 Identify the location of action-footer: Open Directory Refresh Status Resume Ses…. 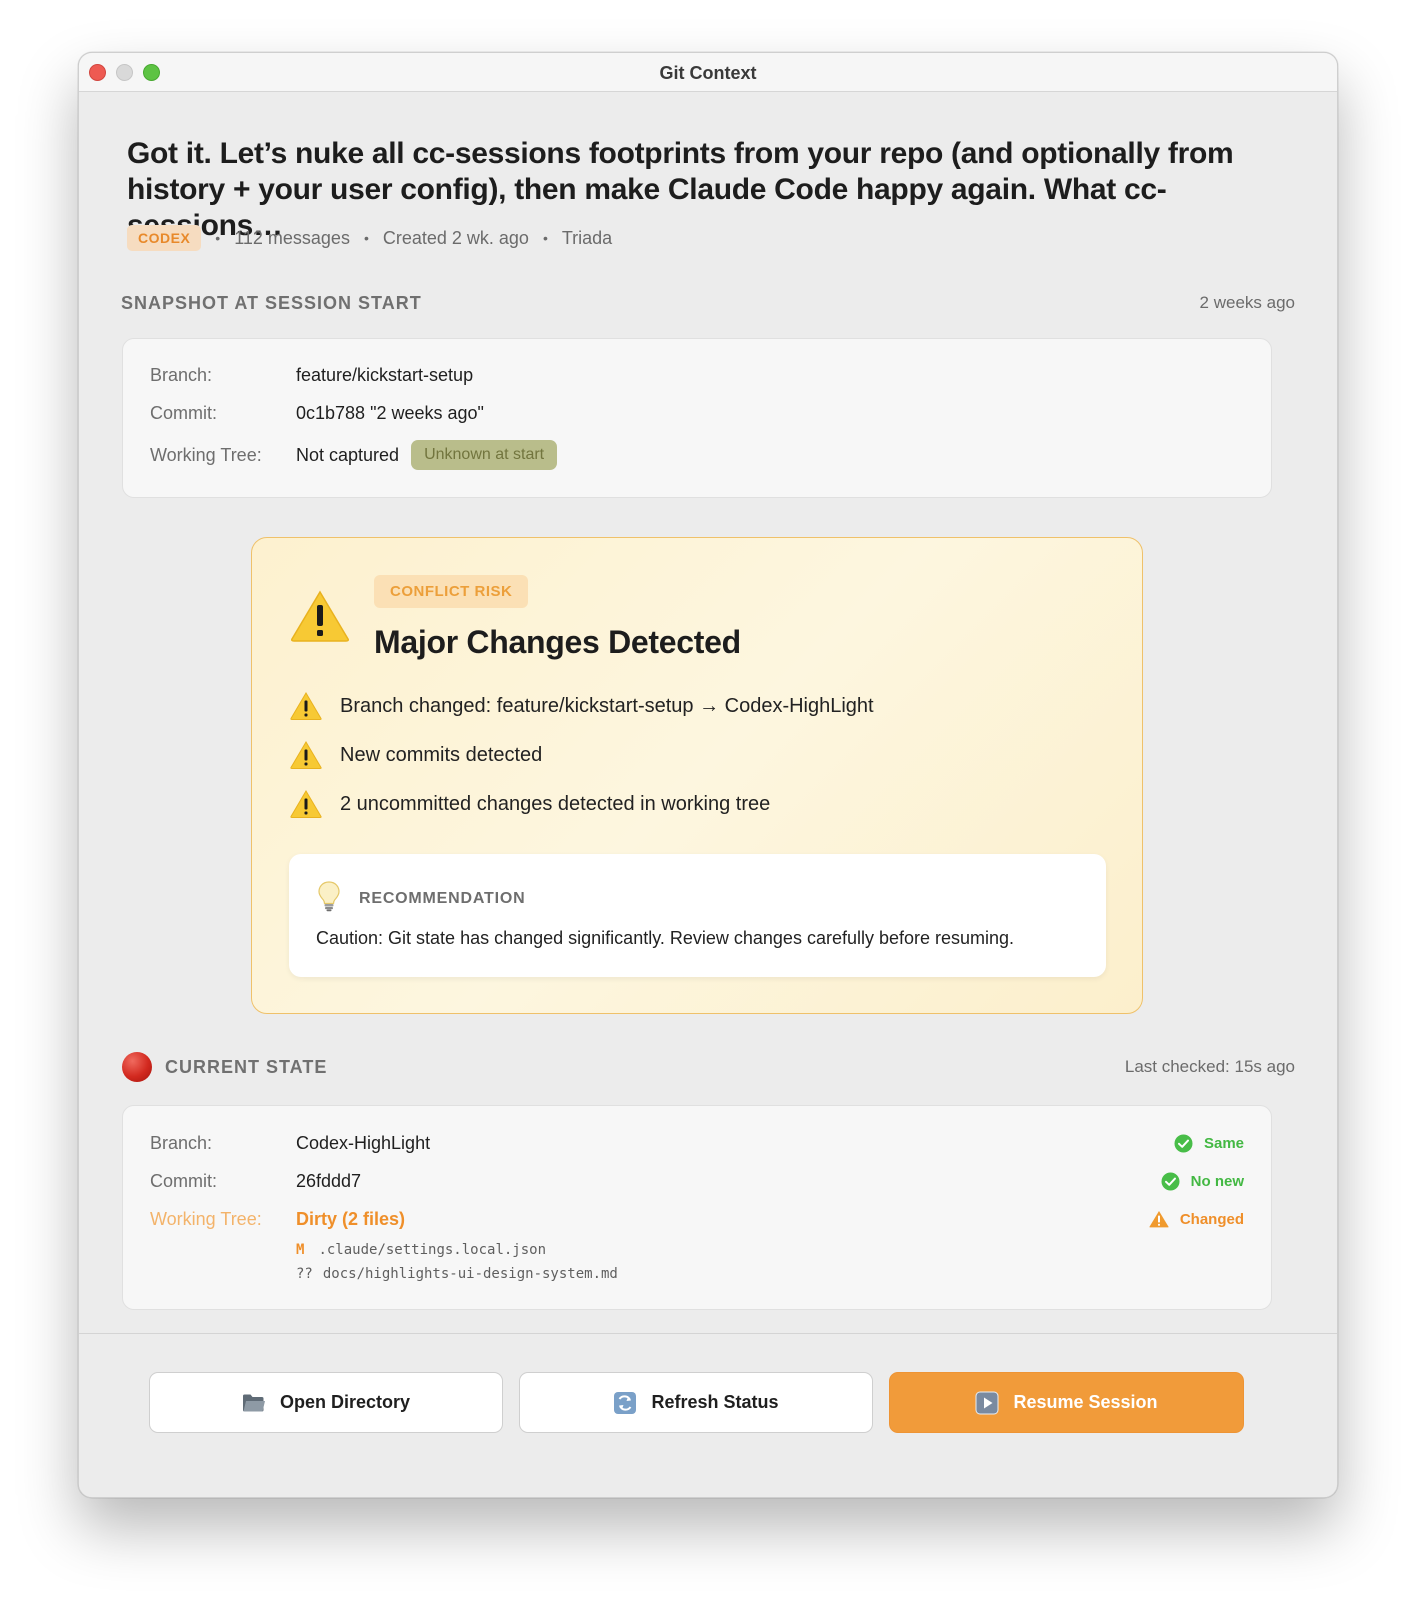
(708, 1415).